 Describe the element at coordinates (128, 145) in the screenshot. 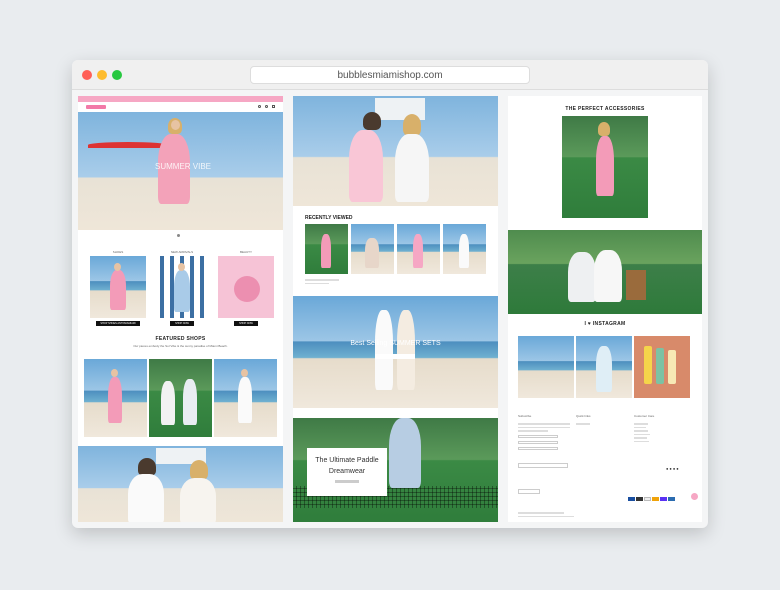

I see `umbrella` at that location.